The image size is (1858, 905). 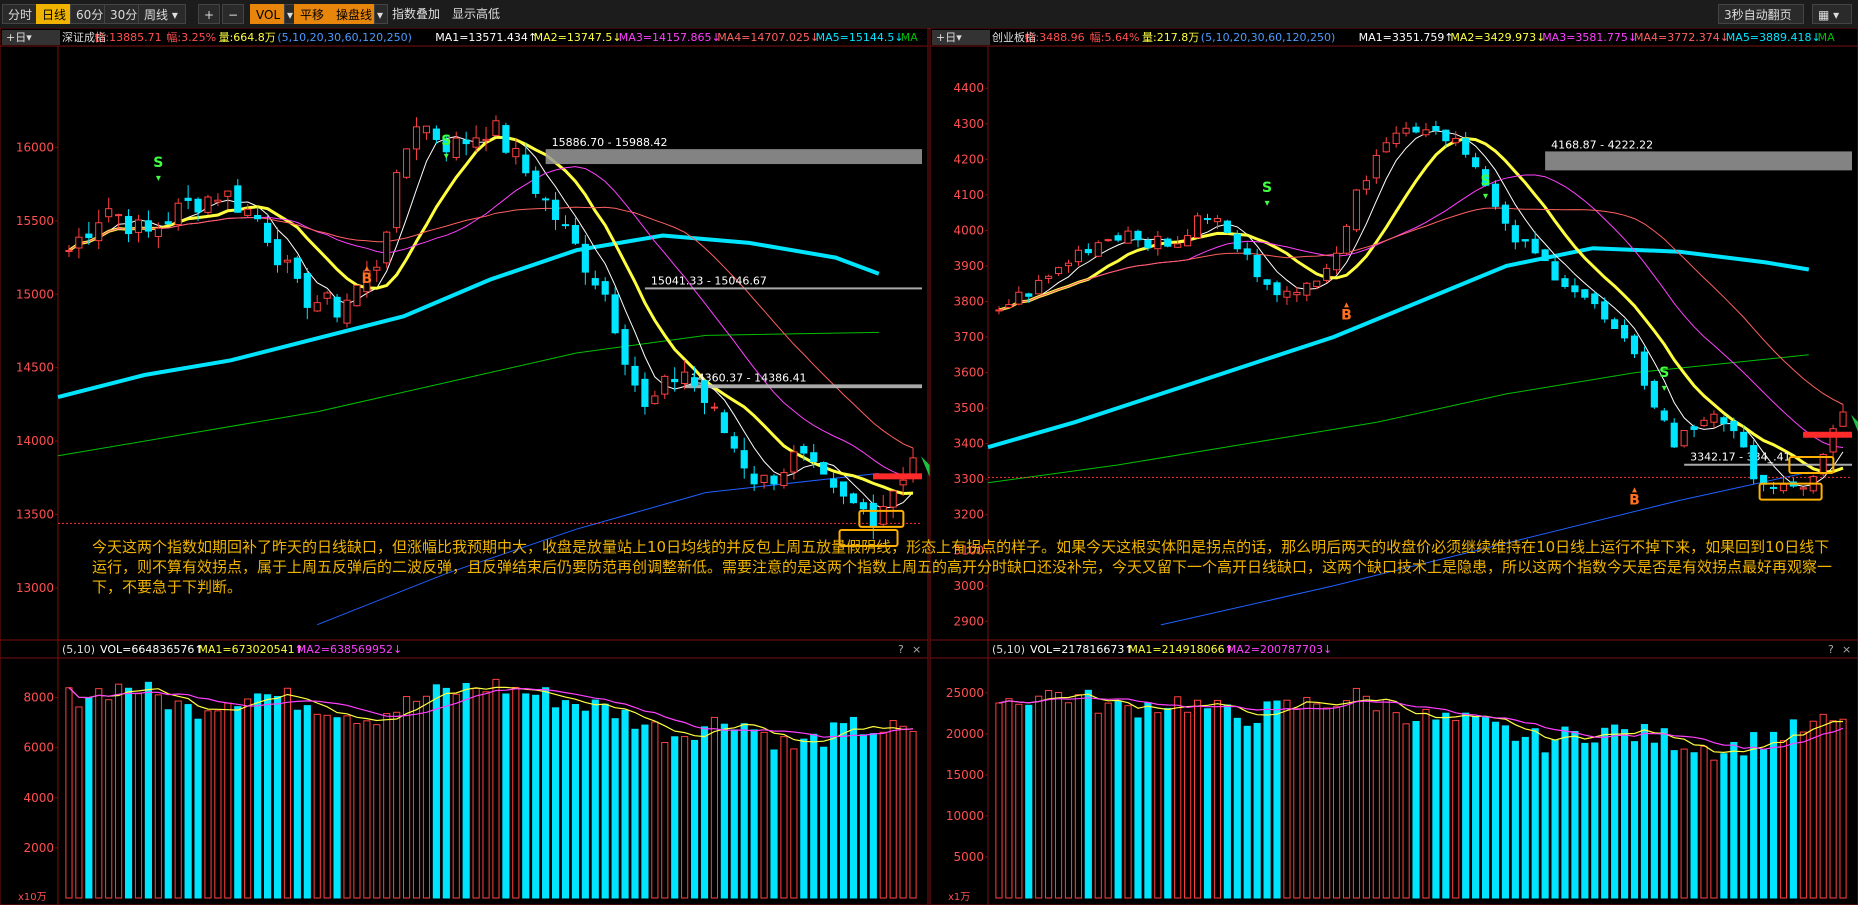 I want to click on header-info-4: (5,10,20,30,60,120,250), so click(x=344, y=37).